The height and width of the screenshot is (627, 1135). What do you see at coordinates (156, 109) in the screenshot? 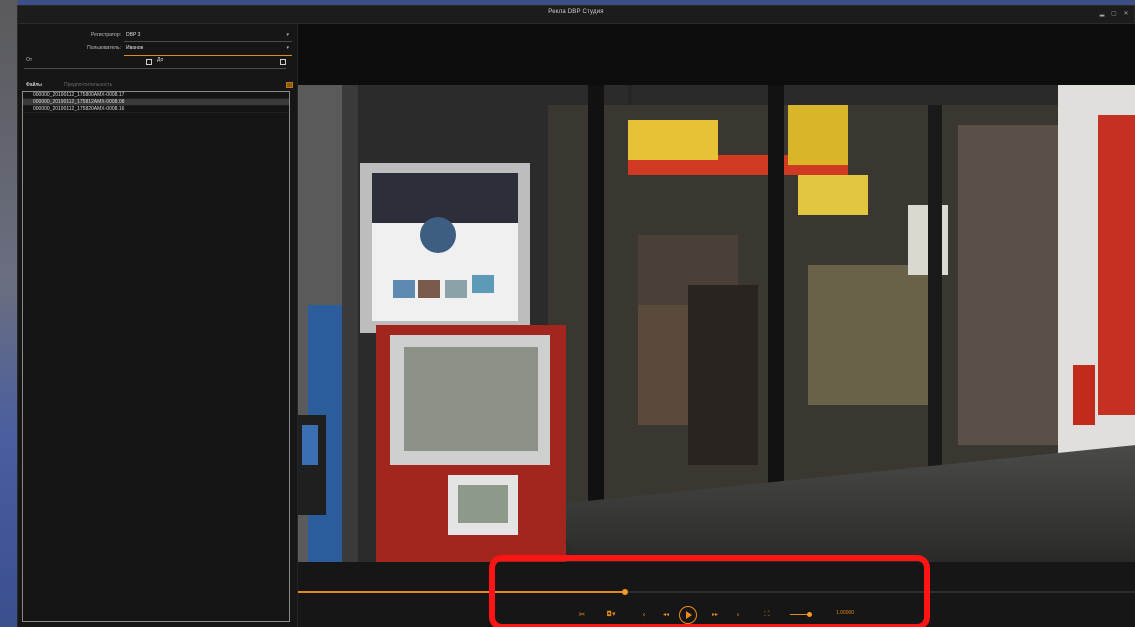
I see `list-item: 000000_20190112_175820AMX-0008.16` at bounding box center [156, 109].